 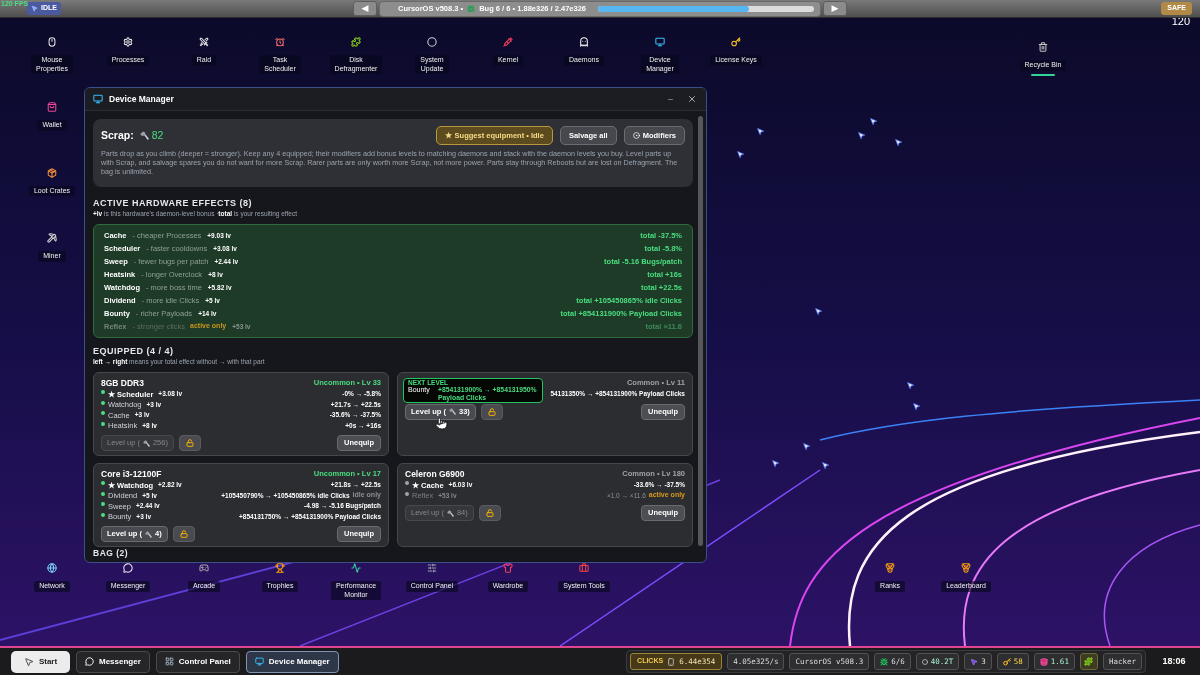 What do you see at coordinates (52, 238) in the screenshot?
I see `pickaxe-icon` at bounding box center [52, 238].